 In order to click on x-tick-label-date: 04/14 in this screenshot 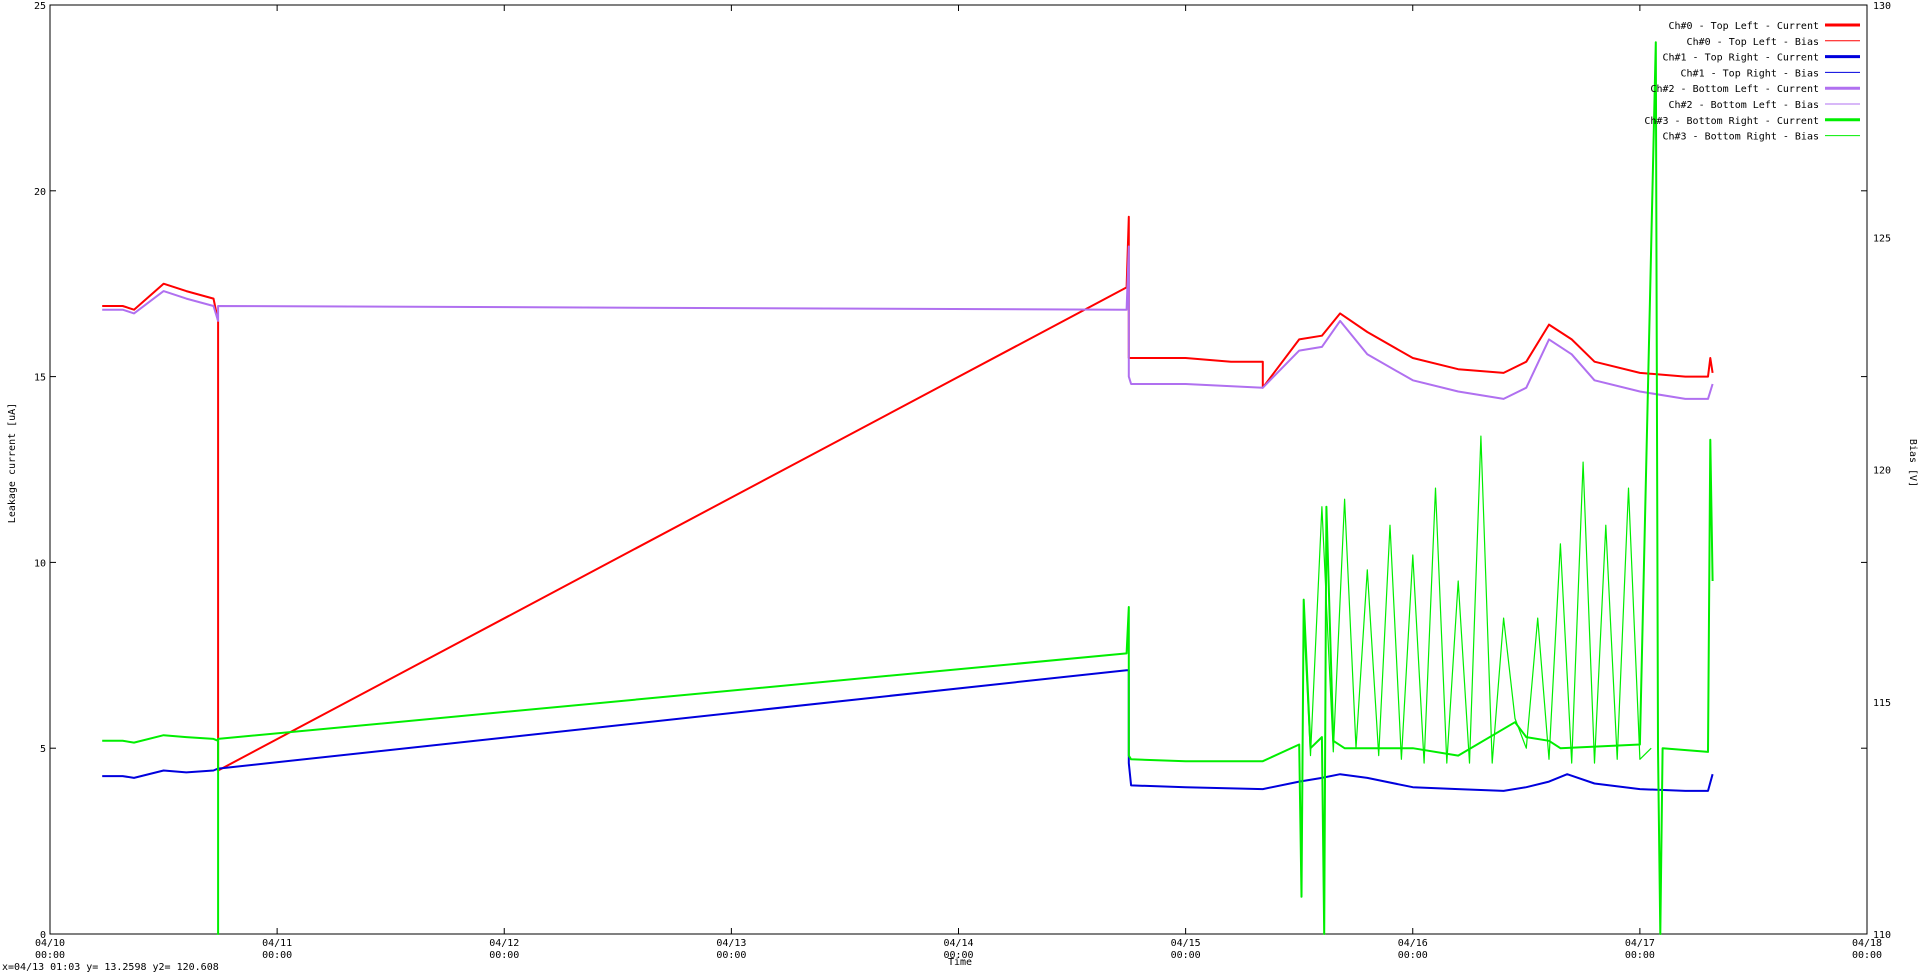, I will do `click(958, 943)`.